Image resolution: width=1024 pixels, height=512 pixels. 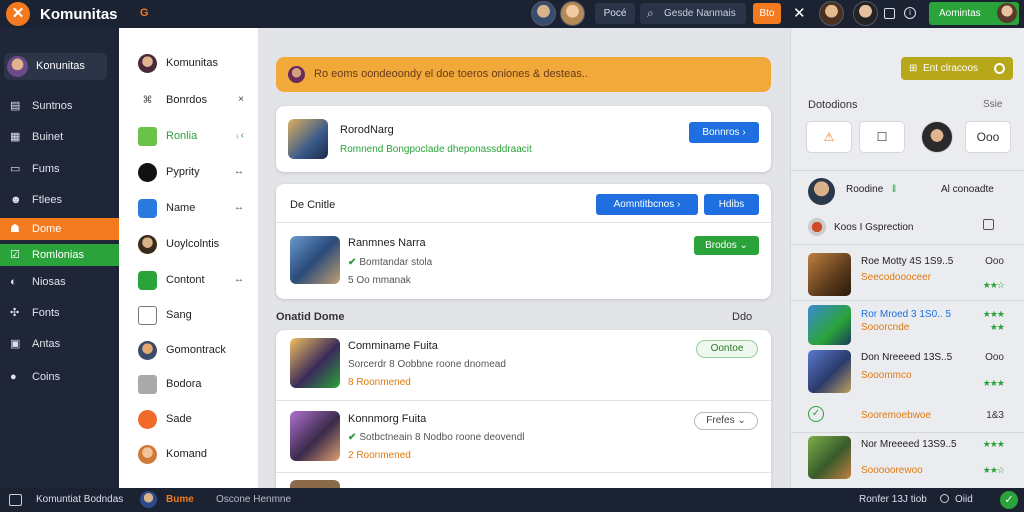 What do you see at coordinates (731, 204) in the screenshot?
I see `community-secondary-button: Hdibs` at bounding box center [731, 204].